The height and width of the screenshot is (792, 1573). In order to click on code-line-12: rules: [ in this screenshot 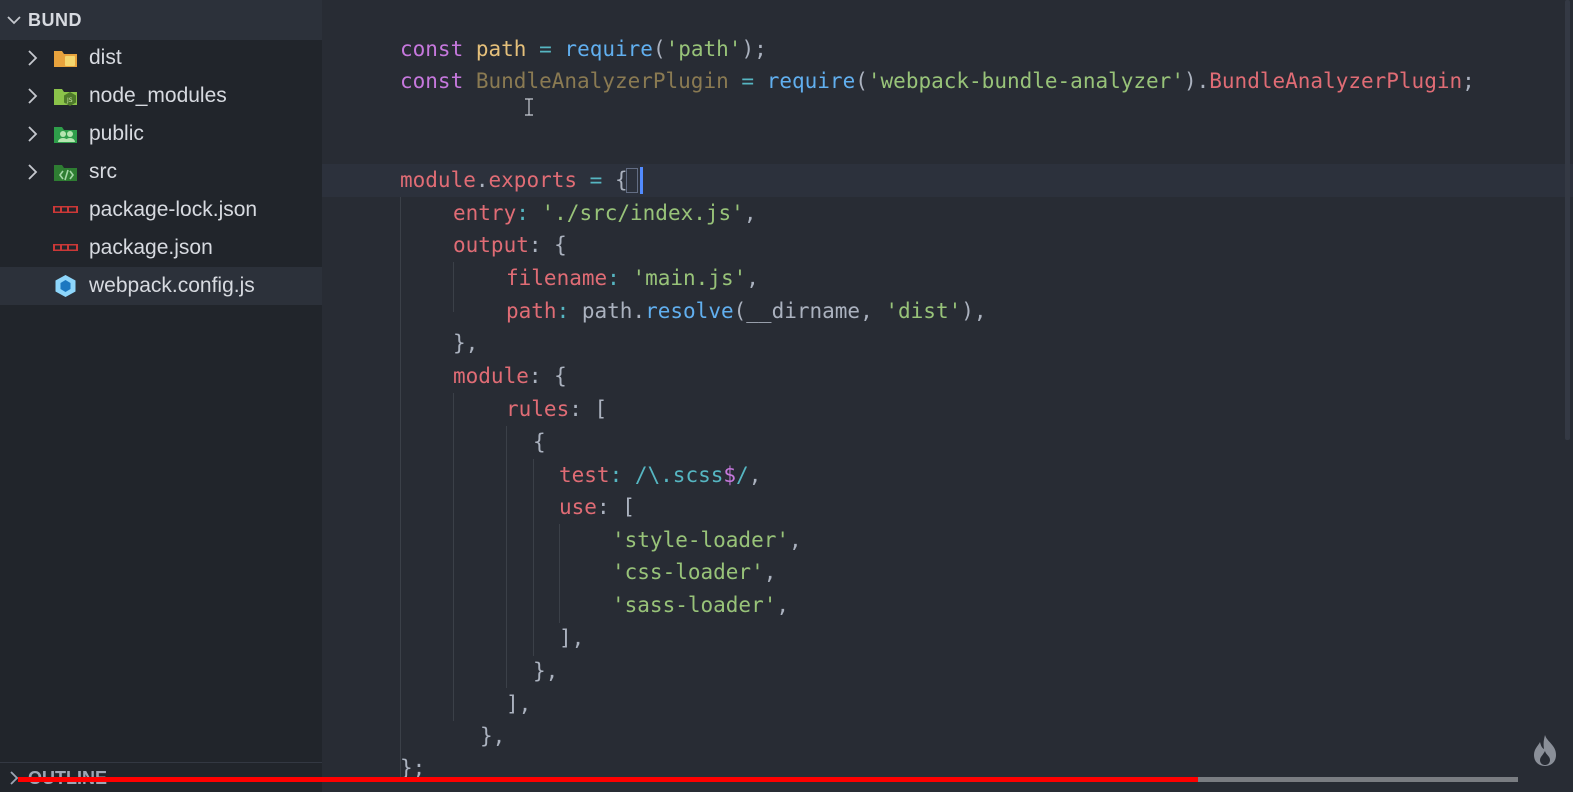, I will do `click(556, 409)`.